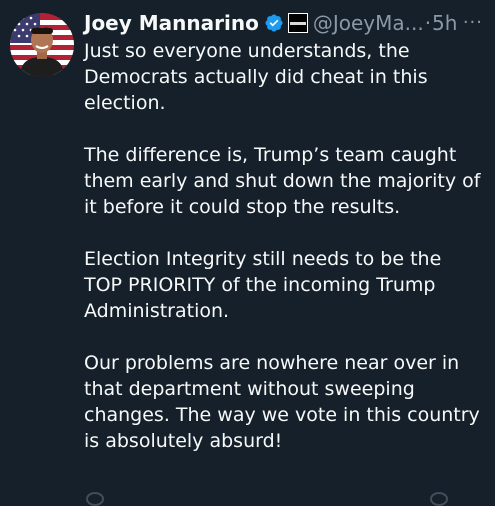 The height and width of the screenshot is (506, 495). Describe the element at coordinates (270, 155) in the screenshot. I see `tweet-line: The difference is, Trump’s team caught` at that location.